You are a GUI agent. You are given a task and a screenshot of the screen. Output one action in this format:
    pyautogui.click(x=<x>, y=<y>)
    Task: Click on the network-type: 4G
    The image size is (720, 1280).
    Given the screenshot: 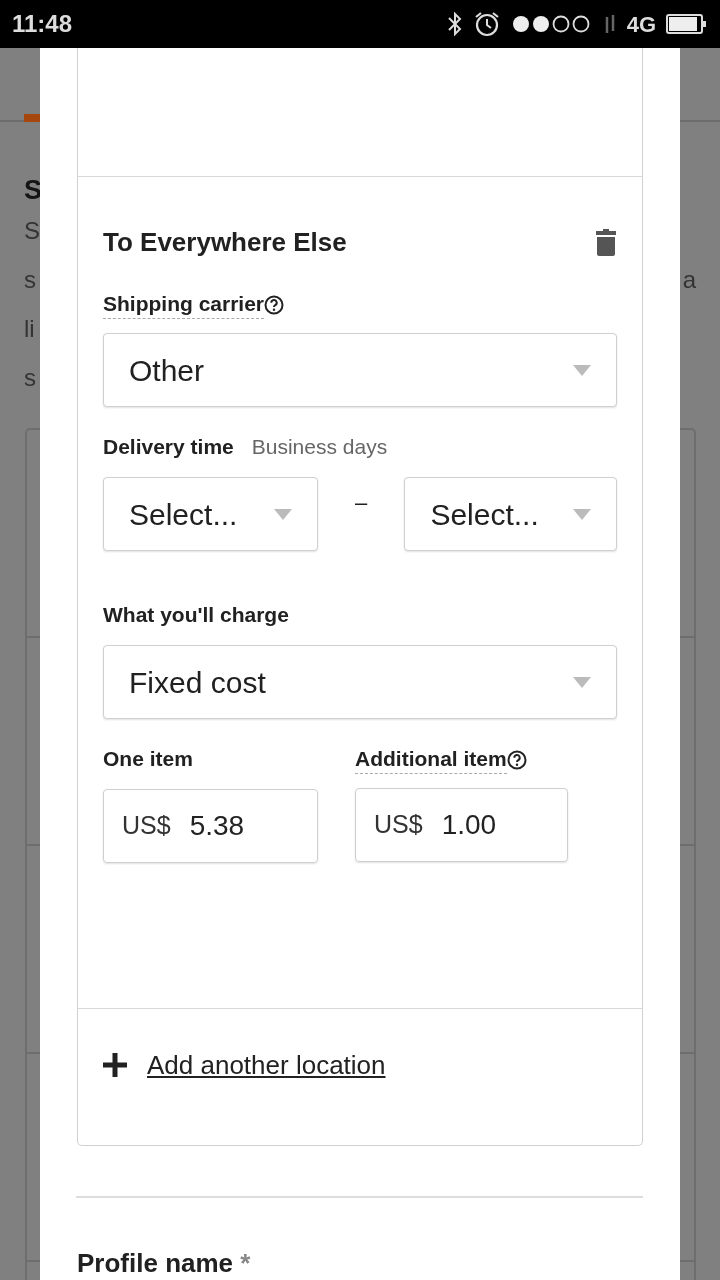 What is the action you would take?
    pyautogui.click(x=641, y=24)
    